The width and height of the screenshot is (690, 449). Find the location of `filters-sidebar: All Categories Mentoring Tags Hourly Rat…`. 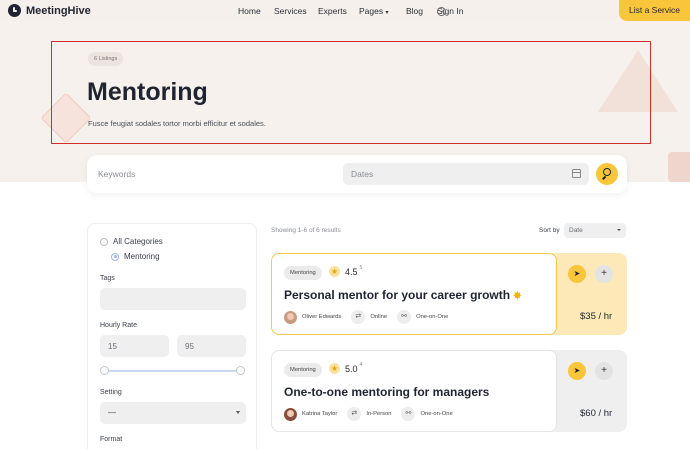

filters-sidebar: All Categories Mentoring Tags Hourly Rat… is located at coordinates (172, 336).